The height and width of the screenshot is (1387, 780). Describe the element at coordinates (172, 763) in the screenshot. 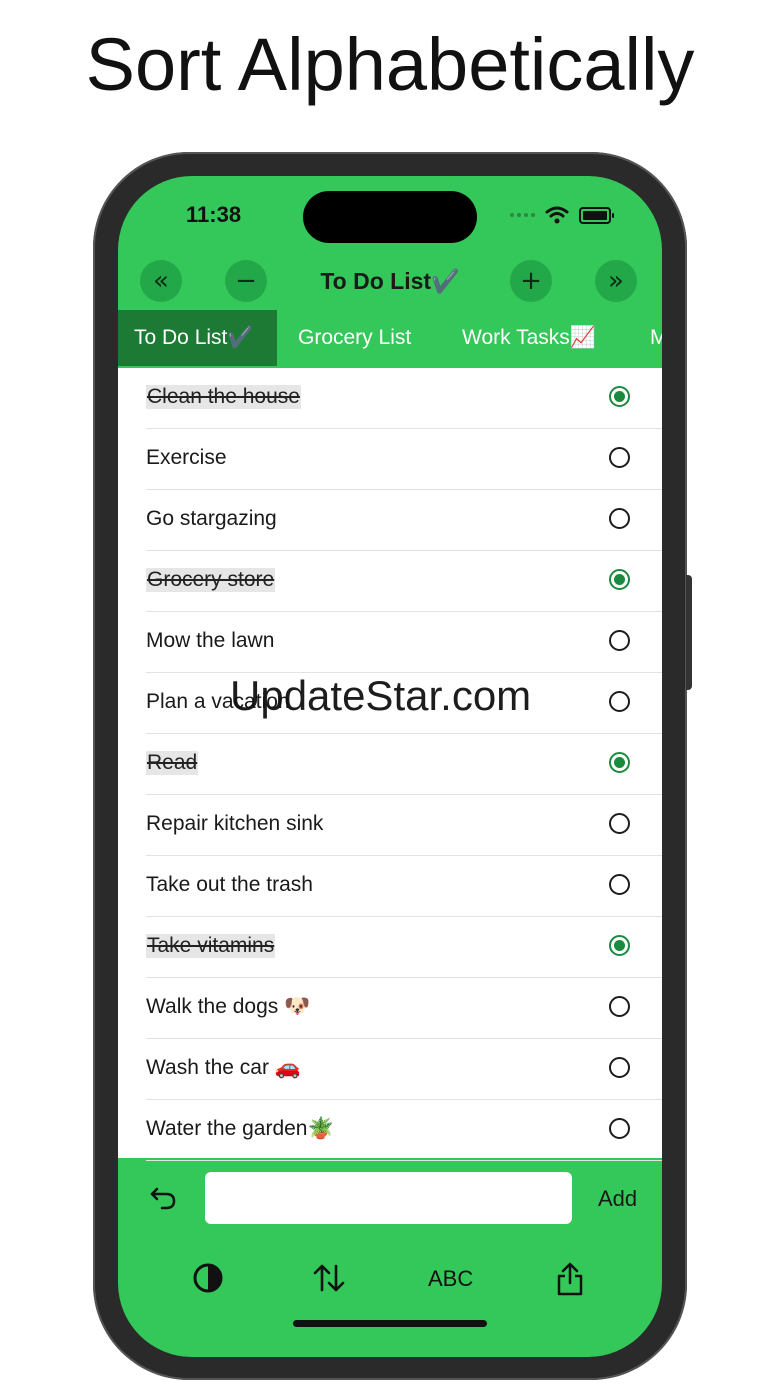

I see `task-label: Read` at that location.